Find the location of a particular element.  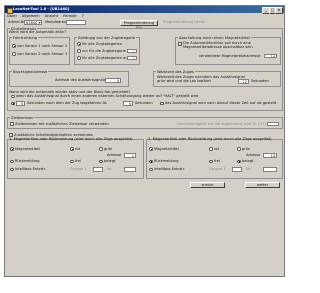

ziel-speed-input: 1 is located at coordinates (273, 123).